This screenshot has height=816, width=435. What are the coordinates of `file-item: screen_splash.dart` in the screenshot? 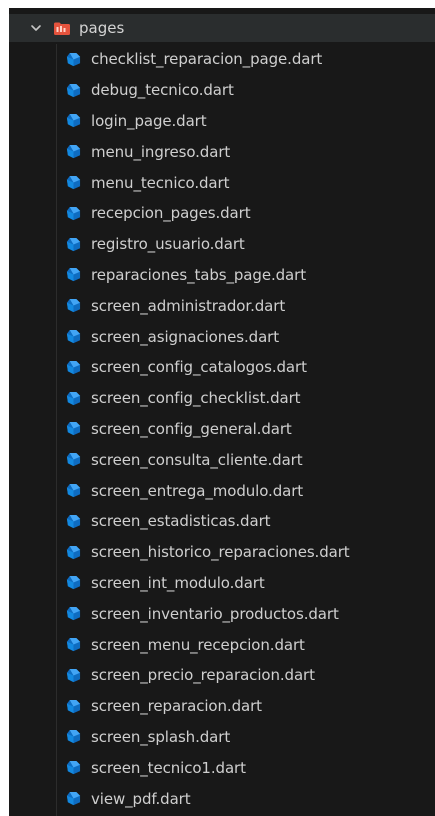 It's located at (222, 737).